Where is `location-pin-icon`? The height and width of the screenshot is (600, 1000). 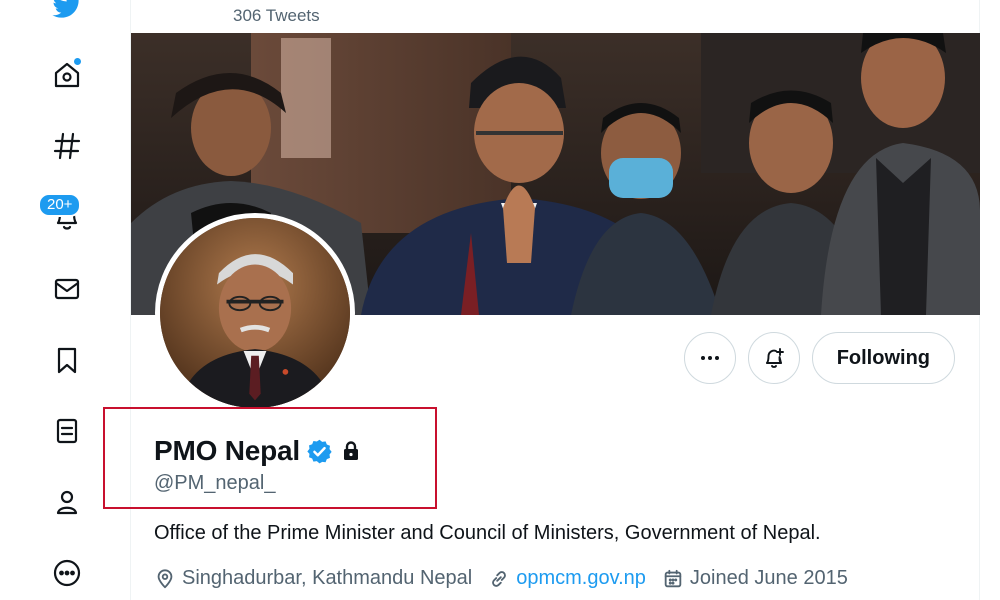
location-pin-icon is located at coordinates (165, 578).